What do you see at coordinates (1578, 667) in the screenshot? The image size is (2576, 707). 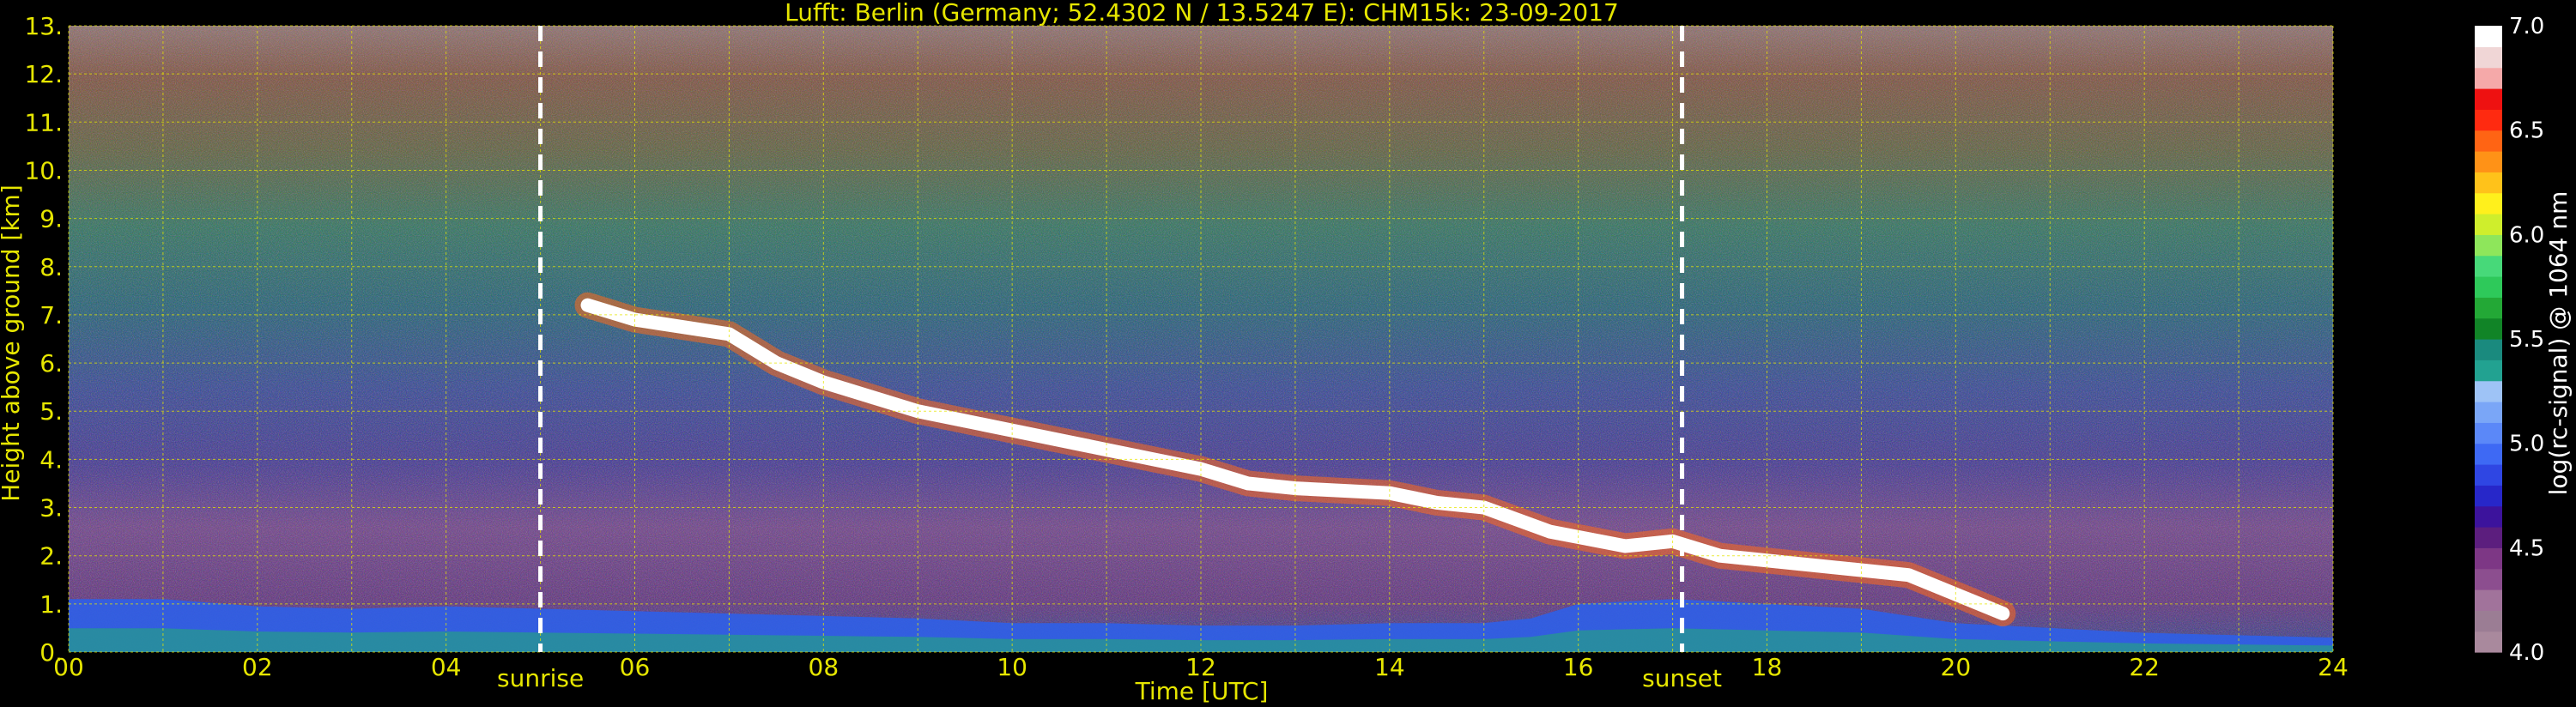 I see `x-tick-label: 16` at bounding box center [1578, 667].